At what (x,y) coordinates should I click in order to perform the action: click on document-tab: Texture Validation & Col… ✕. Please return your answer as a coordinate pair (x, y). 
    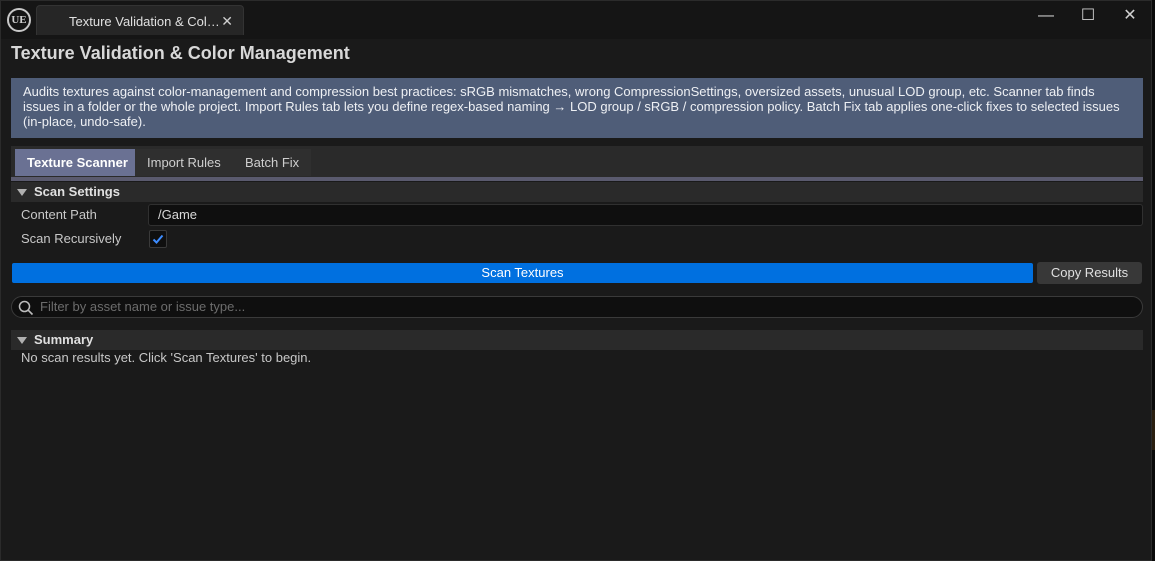
    Looking at the image, I should click on (140, 20).